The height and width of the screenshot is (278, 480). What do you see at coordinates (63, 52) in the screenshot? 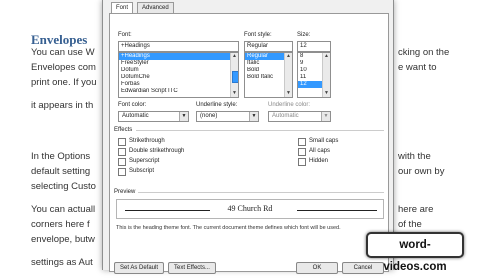
I see `document-line-left: You can use W` at bounding box center [63, 52].